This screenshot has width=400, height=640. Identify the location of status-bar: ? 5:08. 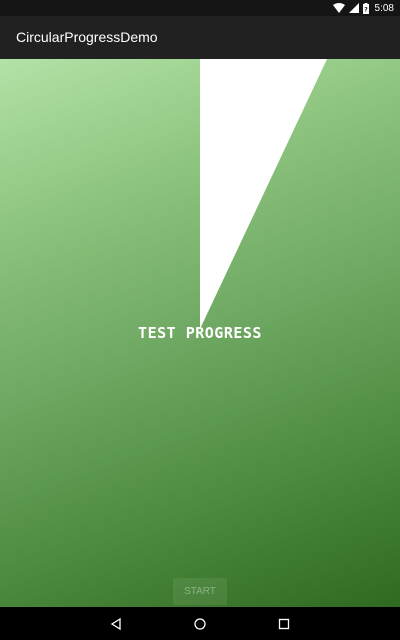
(200, 8).